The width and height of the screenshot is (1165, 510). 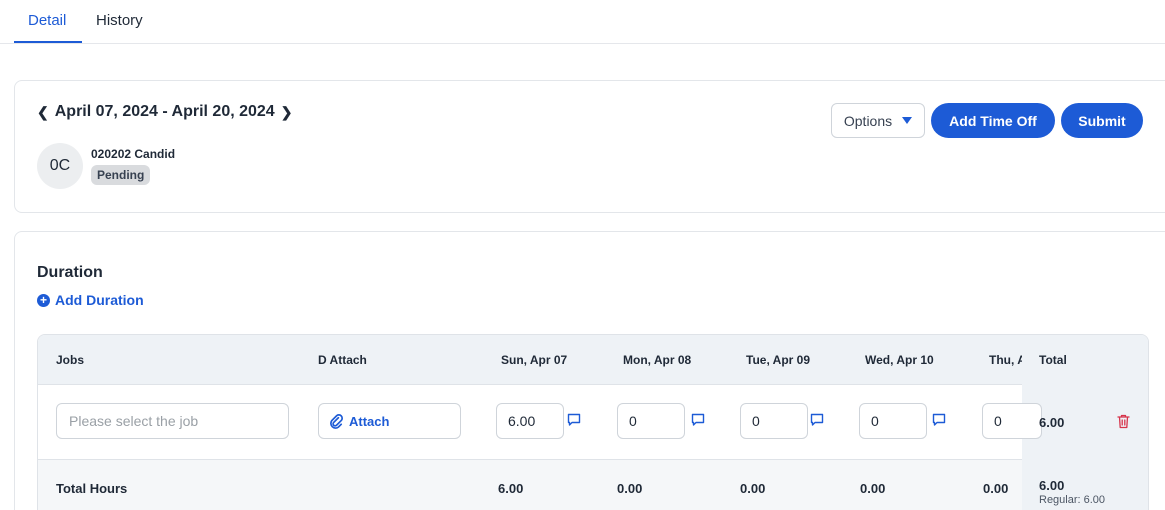 I want to click on tab-bar: Detail History, so click(x=582, y=22).